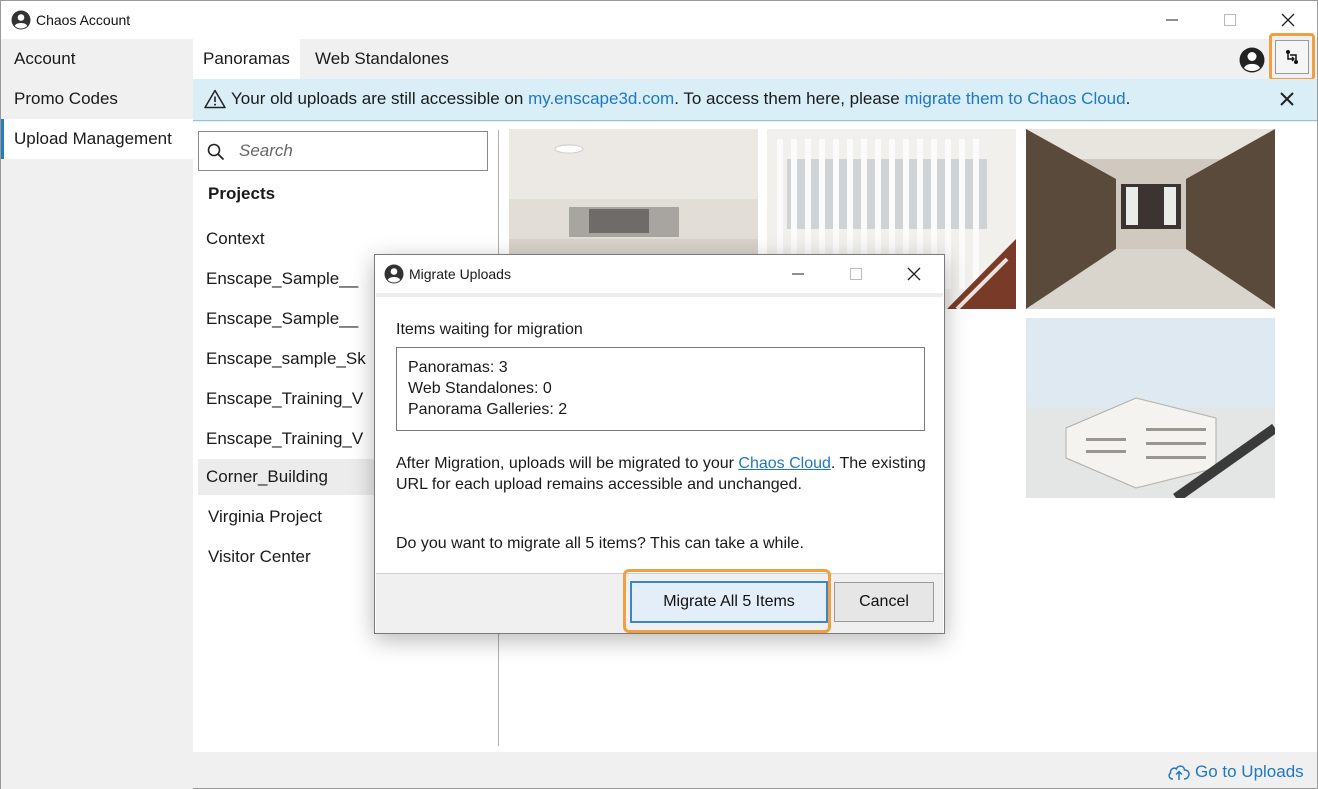 The image size is (1318, 789). Describe the element at coordinates (97, 59) in the screenshot. I see `sidebar-item-account: Account` at that location.